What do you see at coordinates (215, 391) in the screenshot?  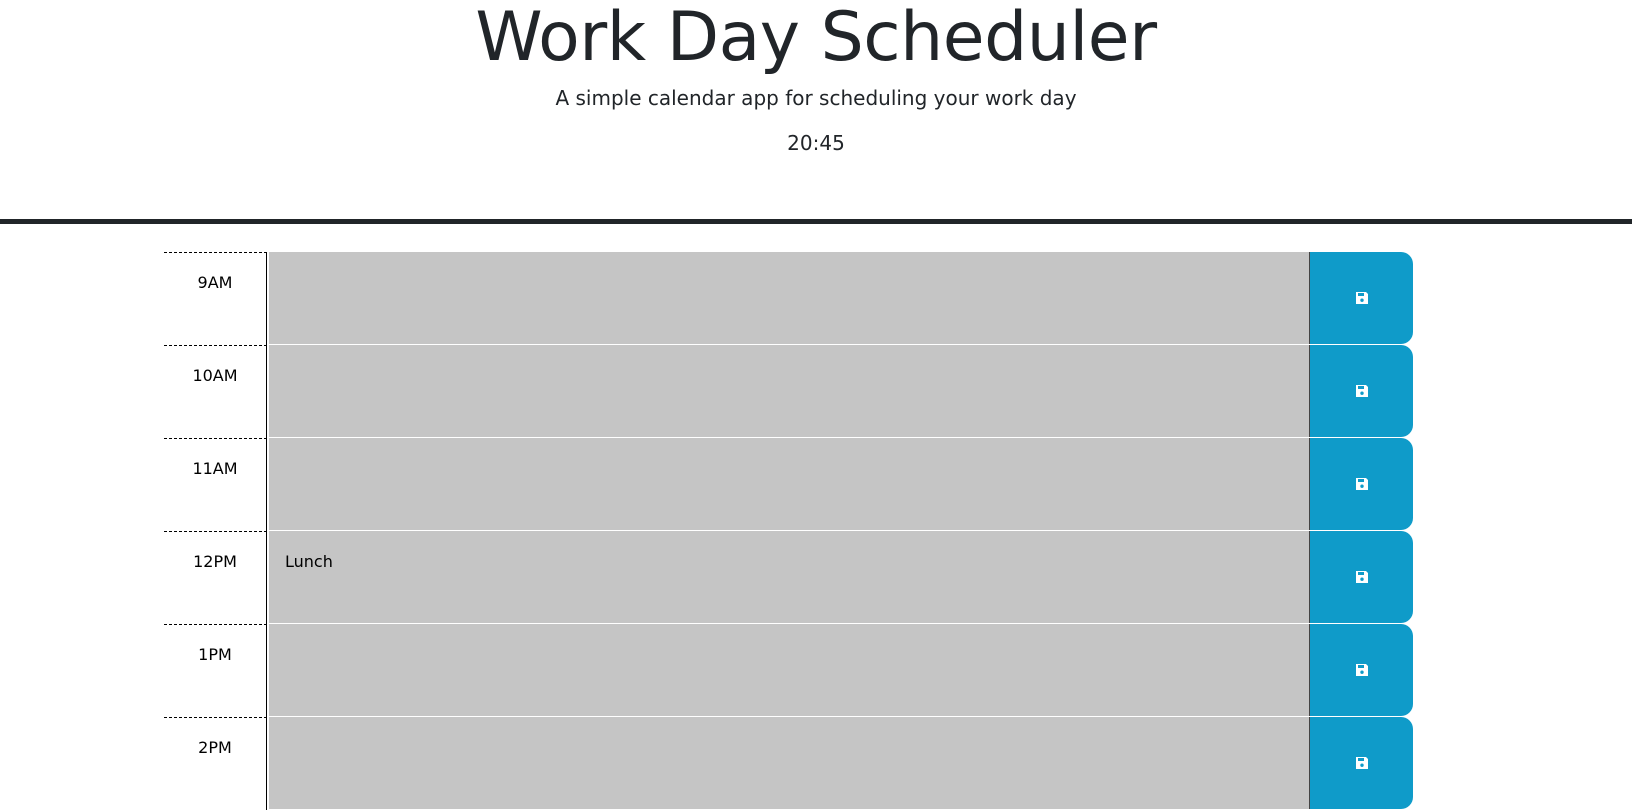 I see `hour-label: 10AM` at bounding box center [215, 391].